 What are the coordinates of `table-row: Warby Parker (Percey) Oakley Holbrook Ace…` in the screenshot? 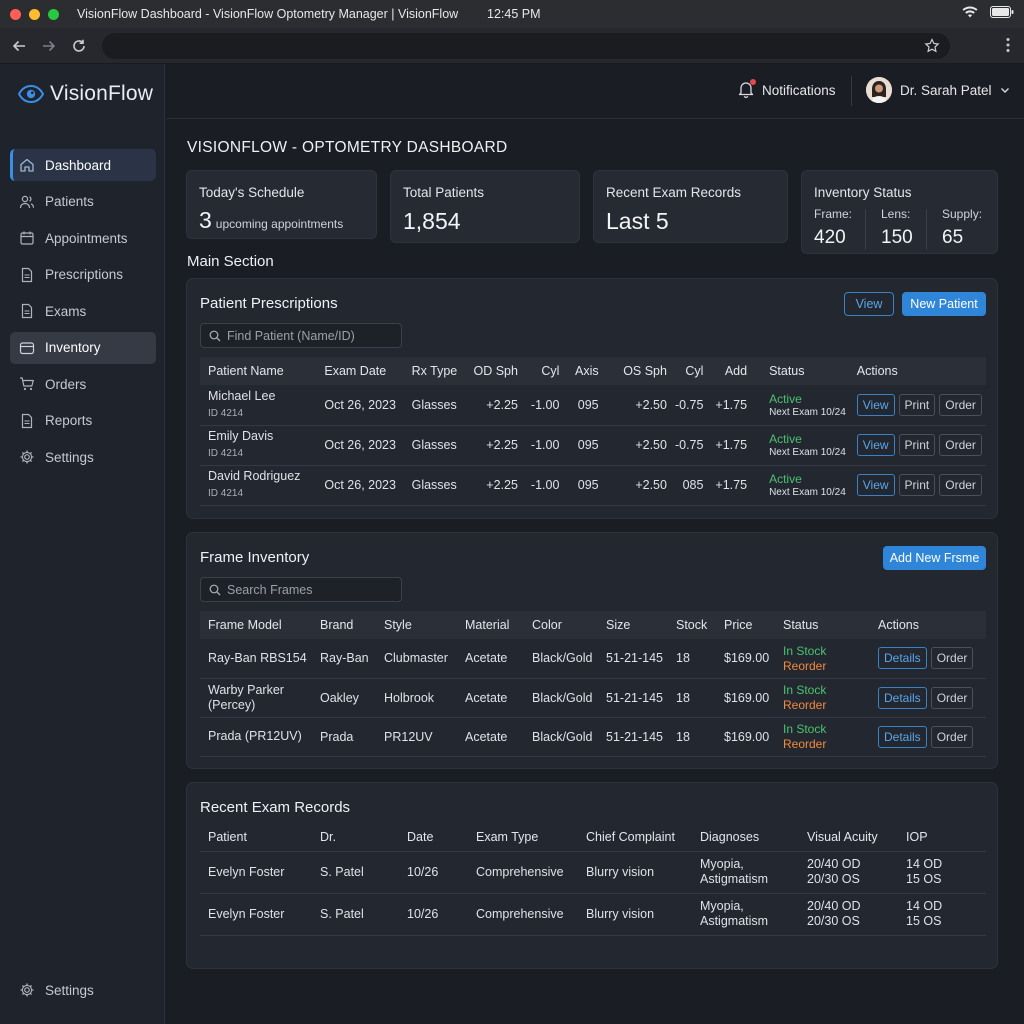 It's located at (593, 698).